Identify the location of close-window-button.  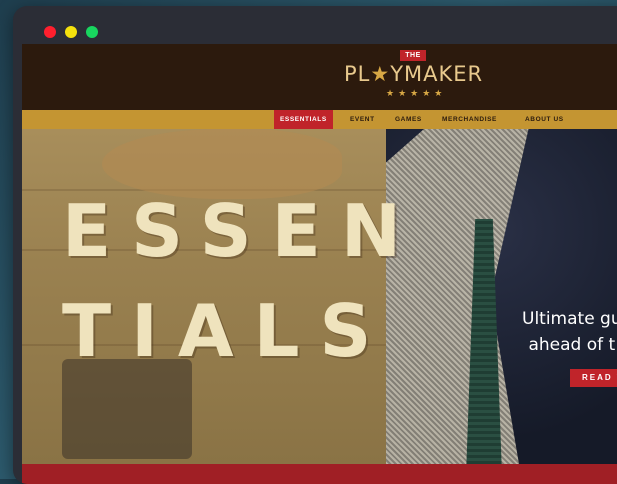
(50, 32).